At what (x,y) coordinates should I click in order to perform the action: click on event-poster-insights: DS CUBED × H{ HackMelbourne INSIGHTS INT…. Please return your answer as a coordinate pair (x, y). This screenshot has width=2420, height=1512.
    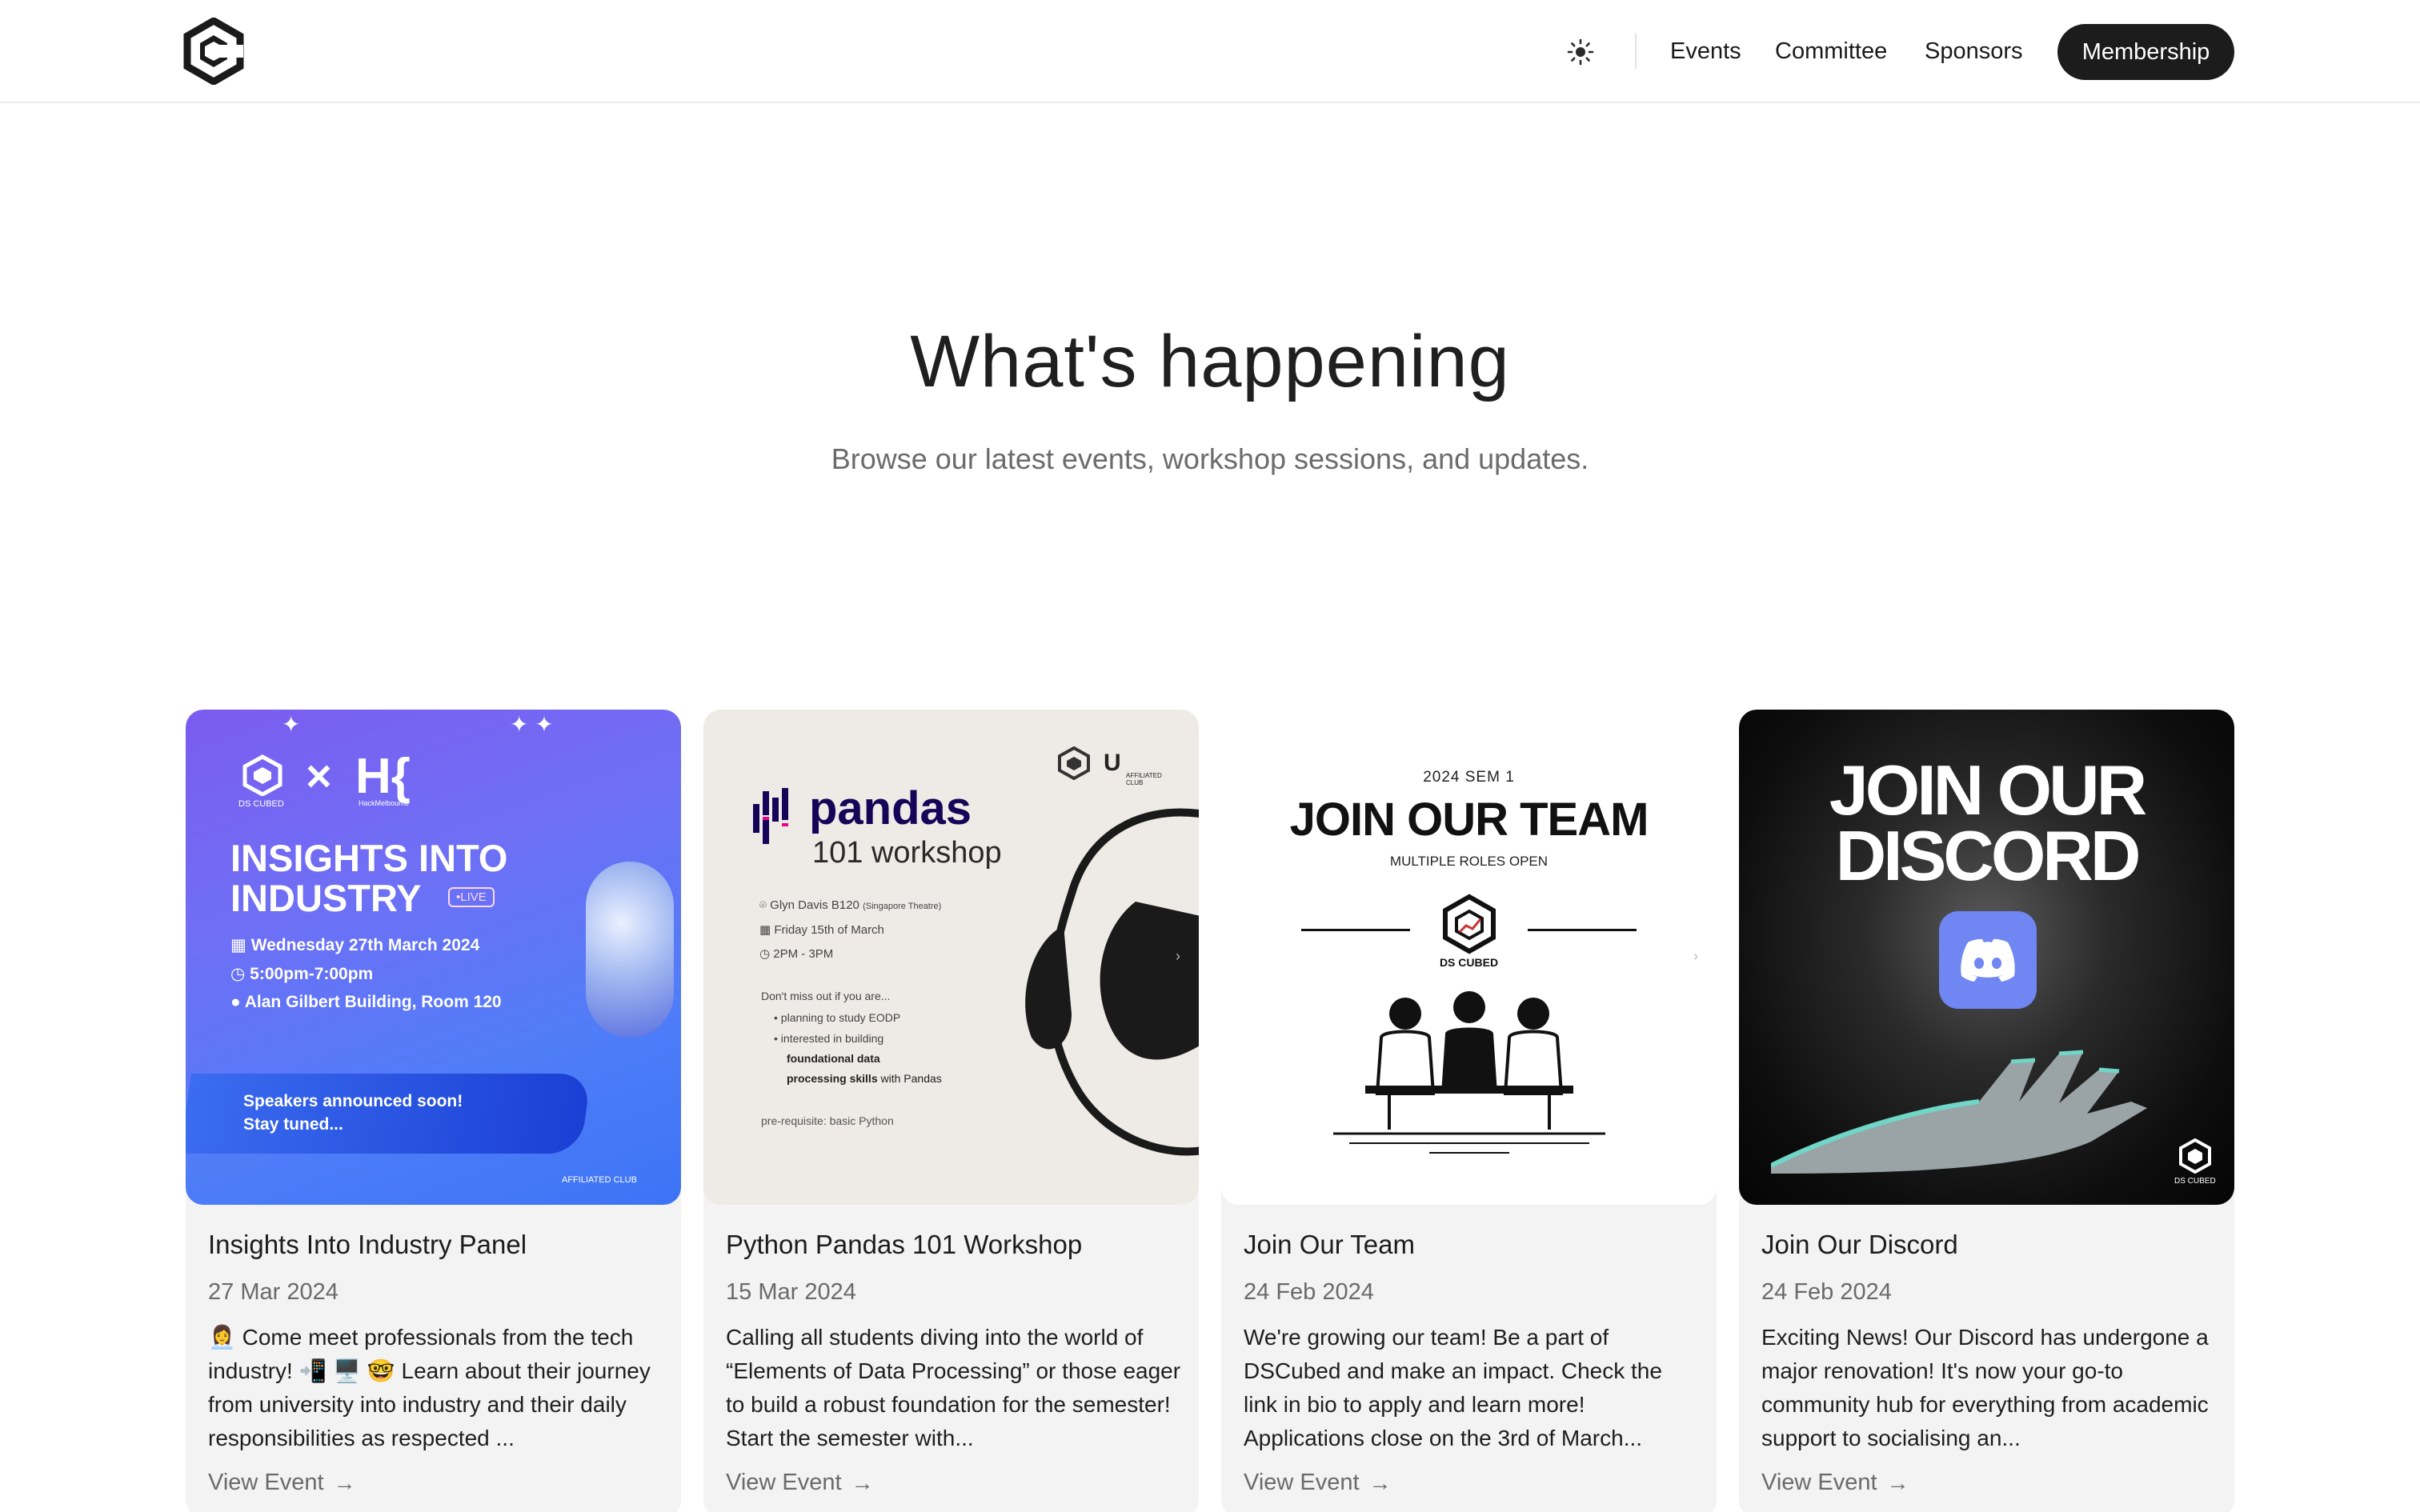
    Looking at the image, I should click on (433, 957).